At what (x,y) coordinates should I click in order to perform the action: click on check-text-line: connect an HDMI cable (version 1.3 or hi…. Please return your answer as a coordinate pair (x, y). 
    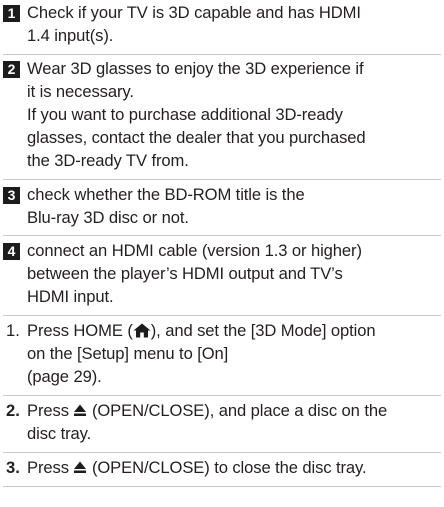
    Looking at the image, I should click on (194, 250).